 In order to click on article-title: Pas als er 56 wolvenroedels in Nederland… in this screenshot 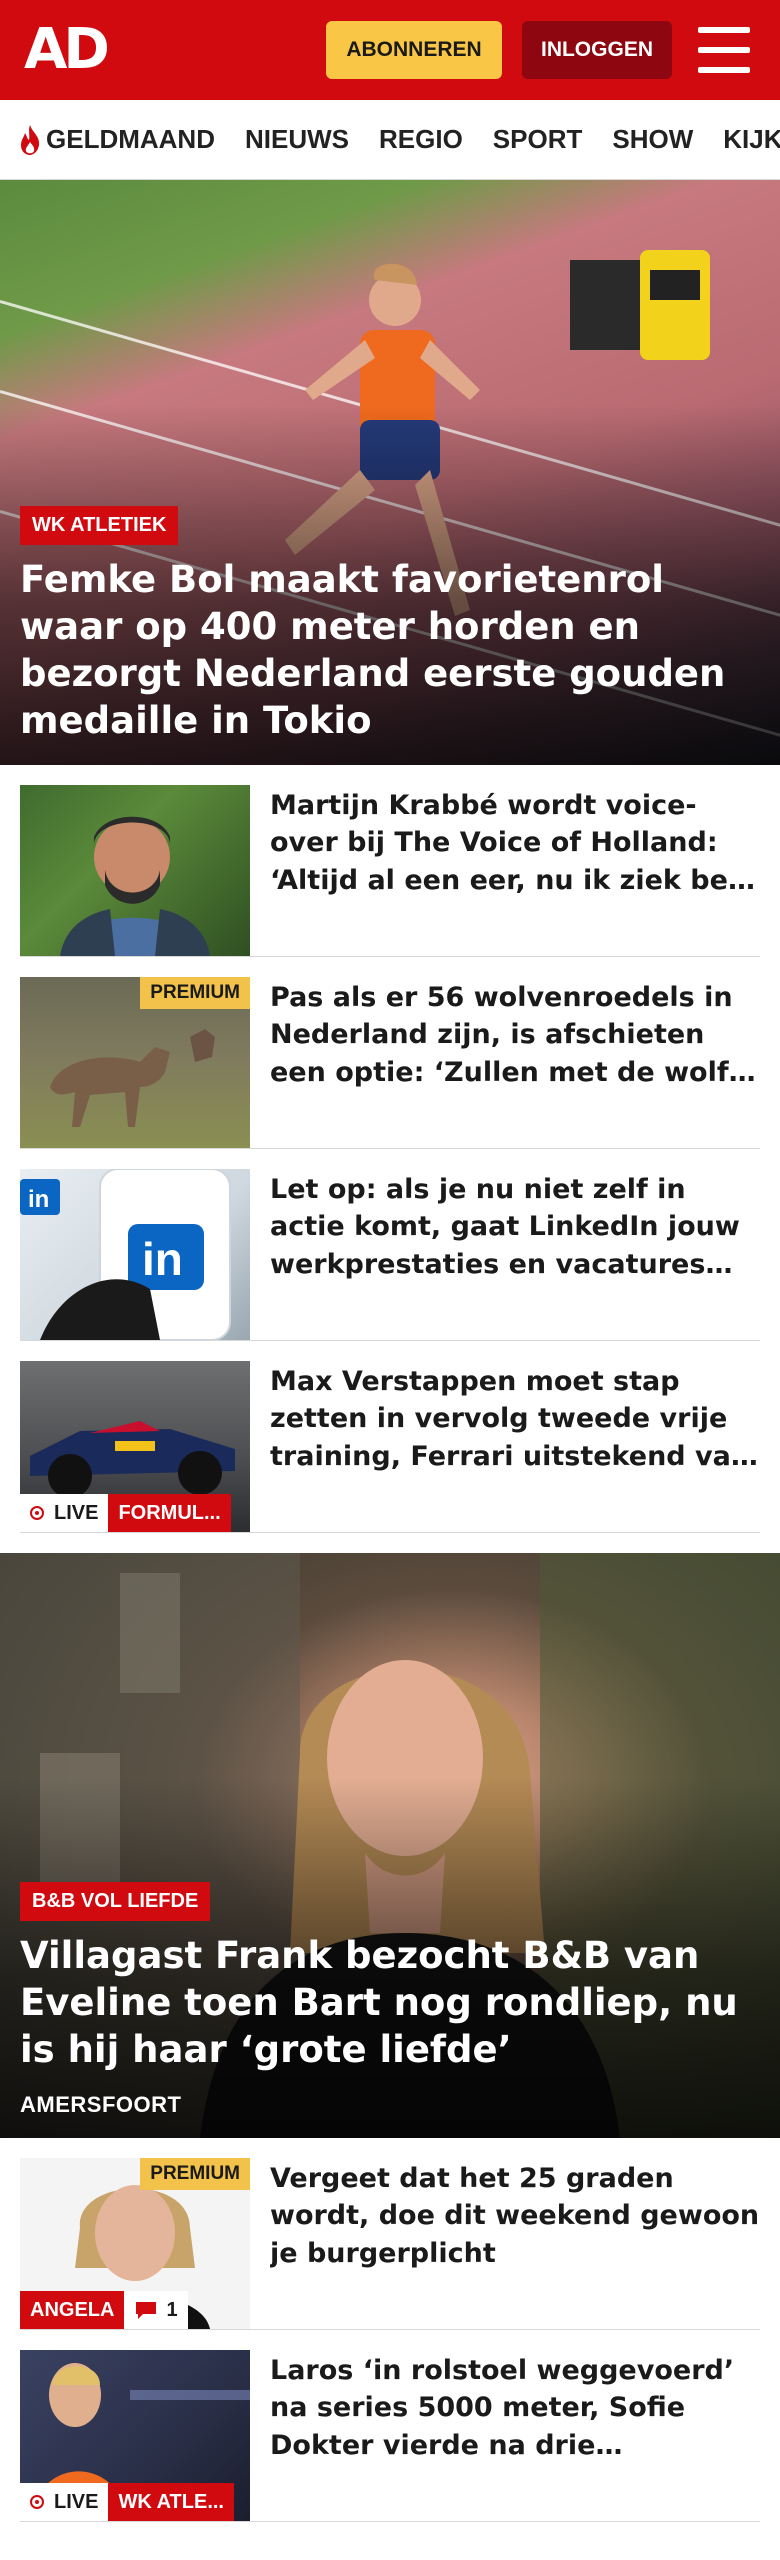, I will do `click(515, 1035)`.